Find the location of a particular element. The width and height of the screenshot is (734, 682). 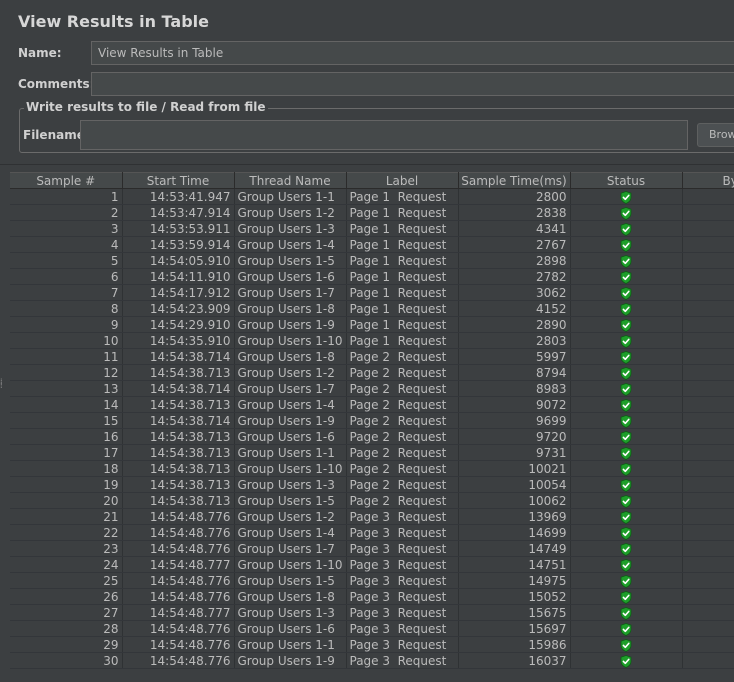

cell-start-time: 14:53:59.914 is located at coordinates (178, 244).